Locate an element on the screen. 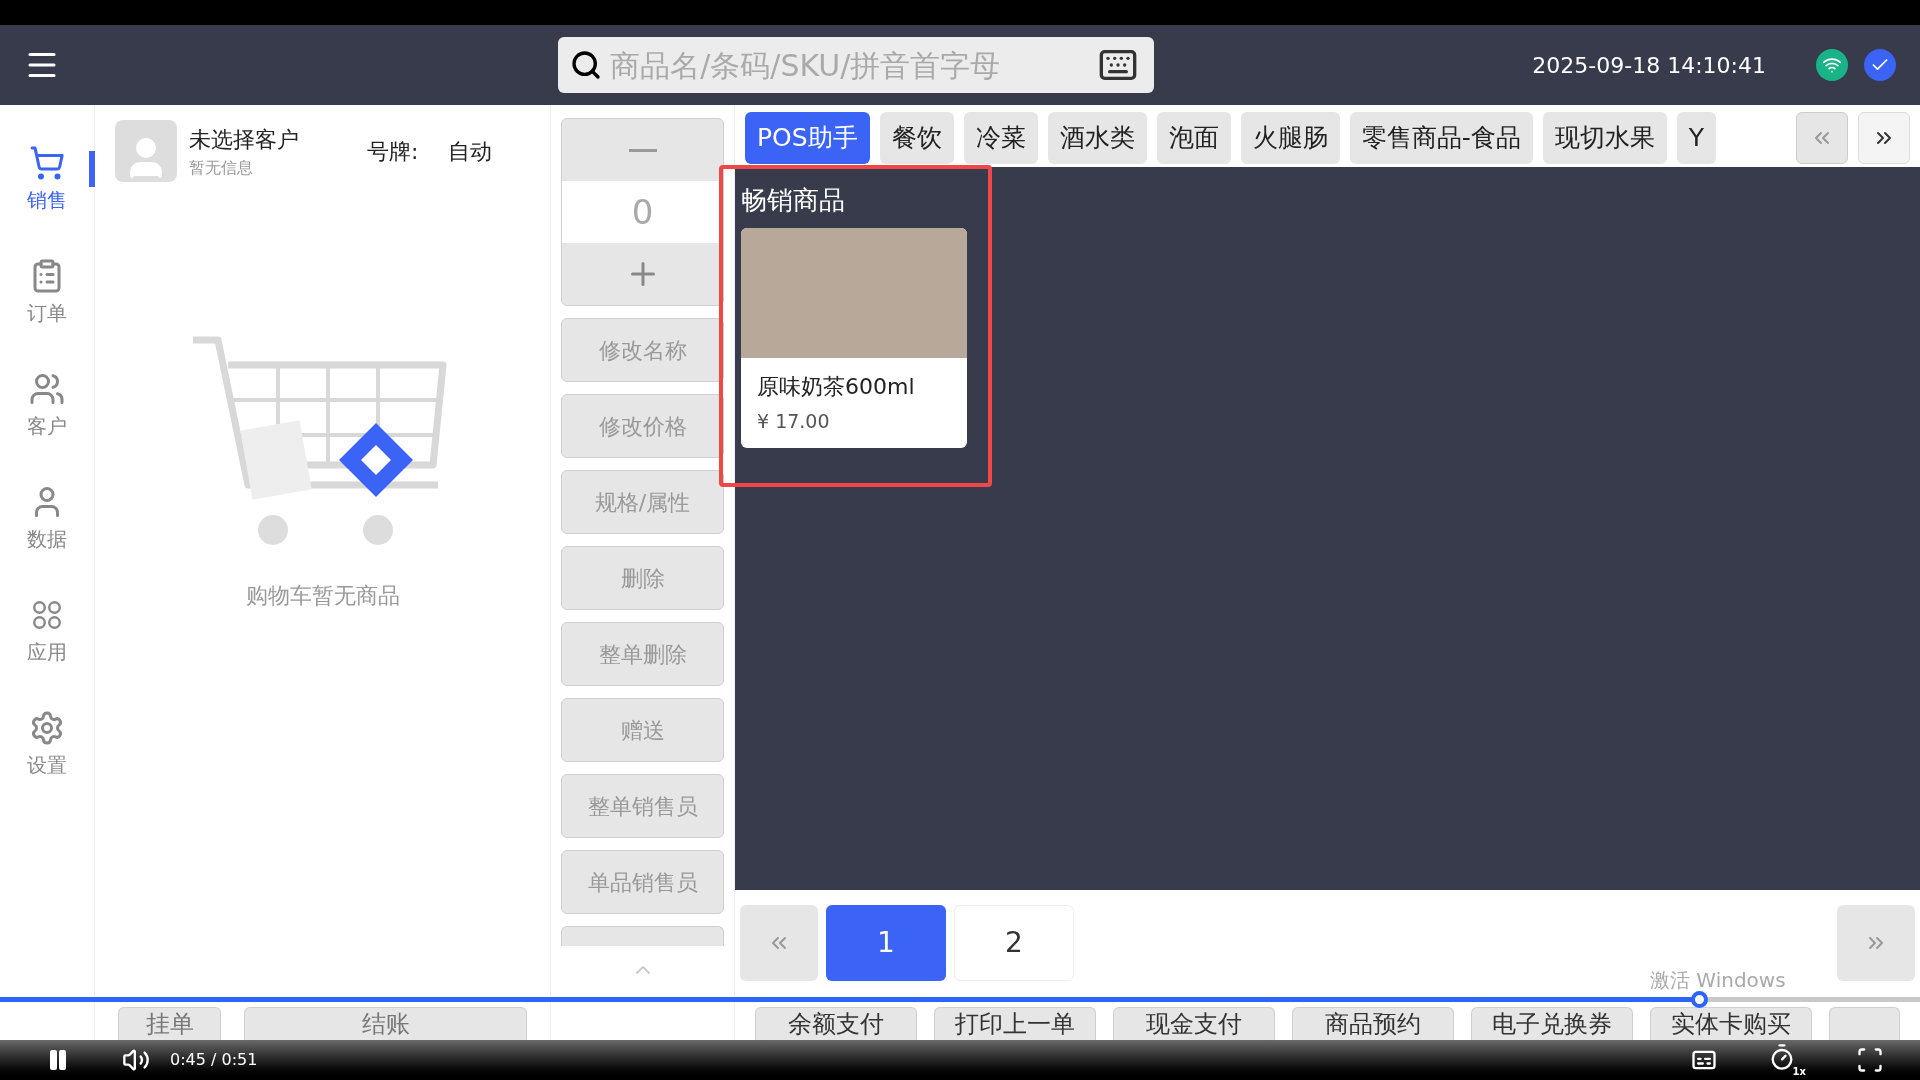 This screenshot has width=1920, height=1080. category-tab: 酒水类 is located at coordinates (1097, 138).